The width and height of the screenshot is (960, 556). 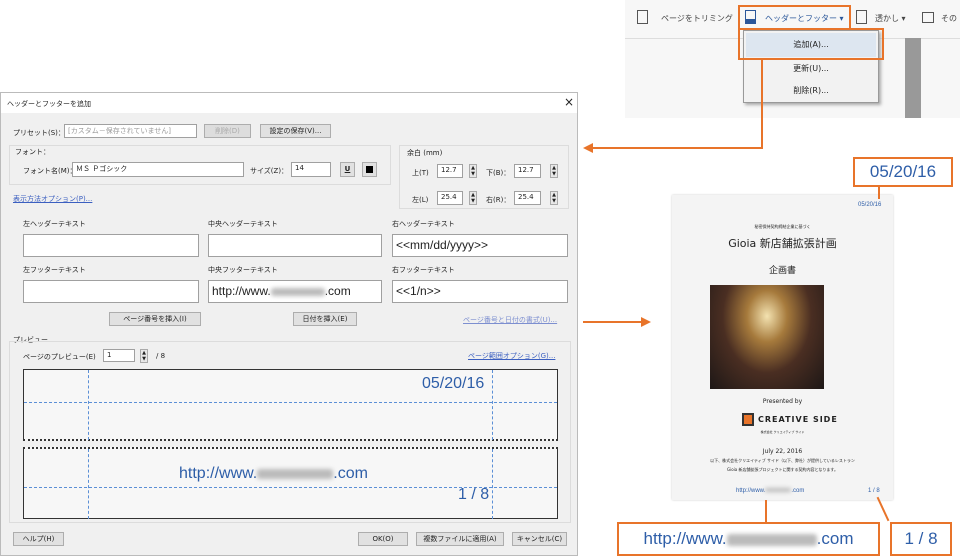 What do you see at coordinates (241, 291) in the screenshot?
I see `url-prefix: http://www.` at bounding box center [241, 291].